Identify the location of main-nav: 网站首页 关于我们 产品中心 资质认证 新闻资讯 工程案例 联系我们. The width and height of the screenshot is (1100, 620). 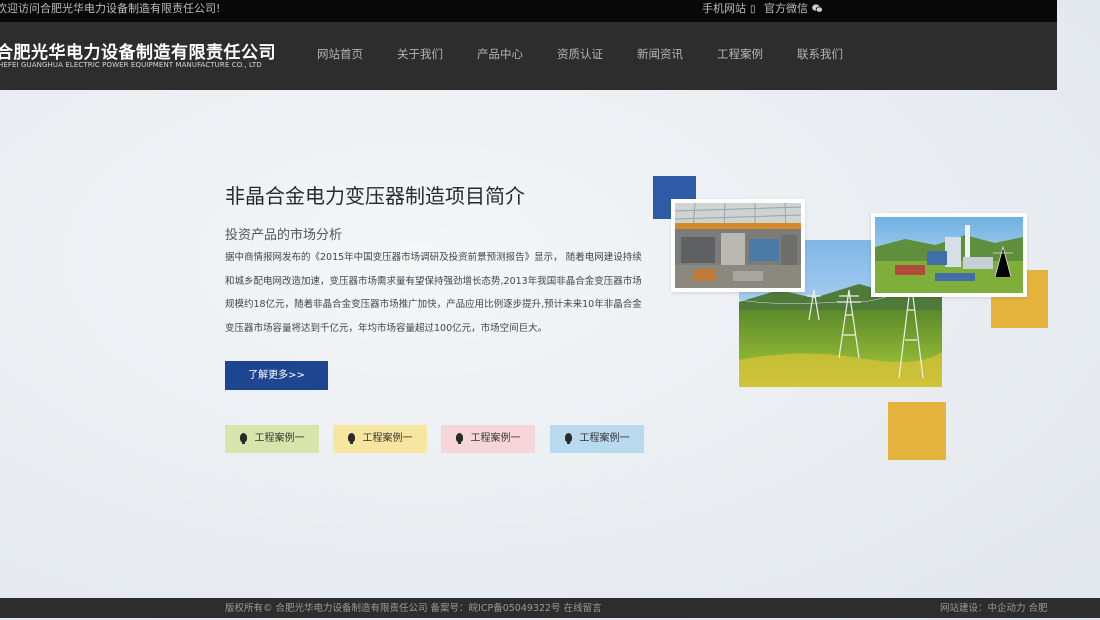
(580, 56).